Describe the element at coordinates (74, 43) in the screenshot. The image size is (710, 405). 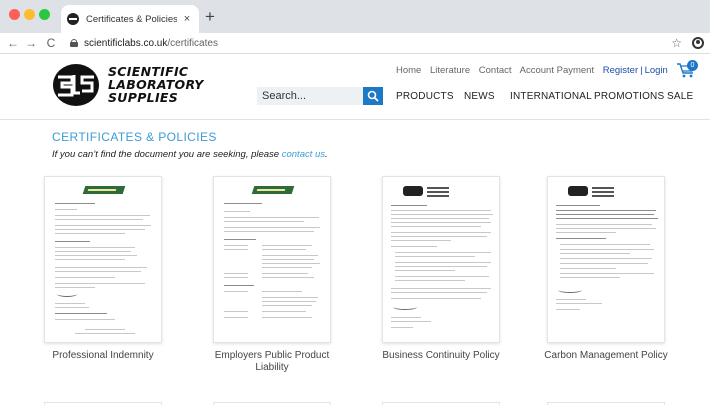
I see `lock-icon` at that location.